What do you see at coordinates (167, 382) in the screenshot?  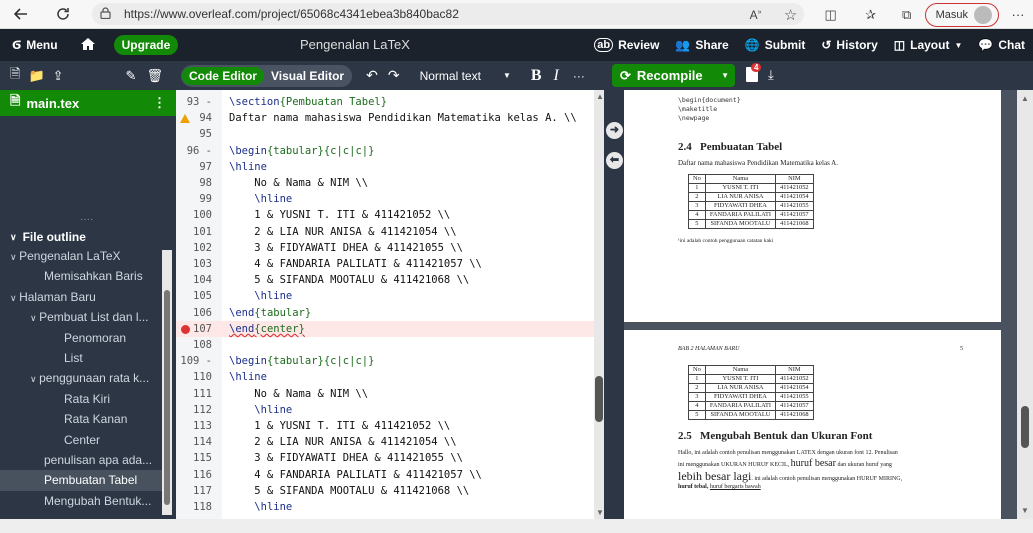 I see `outline-scrollbar` at bounding box center [167, 382].